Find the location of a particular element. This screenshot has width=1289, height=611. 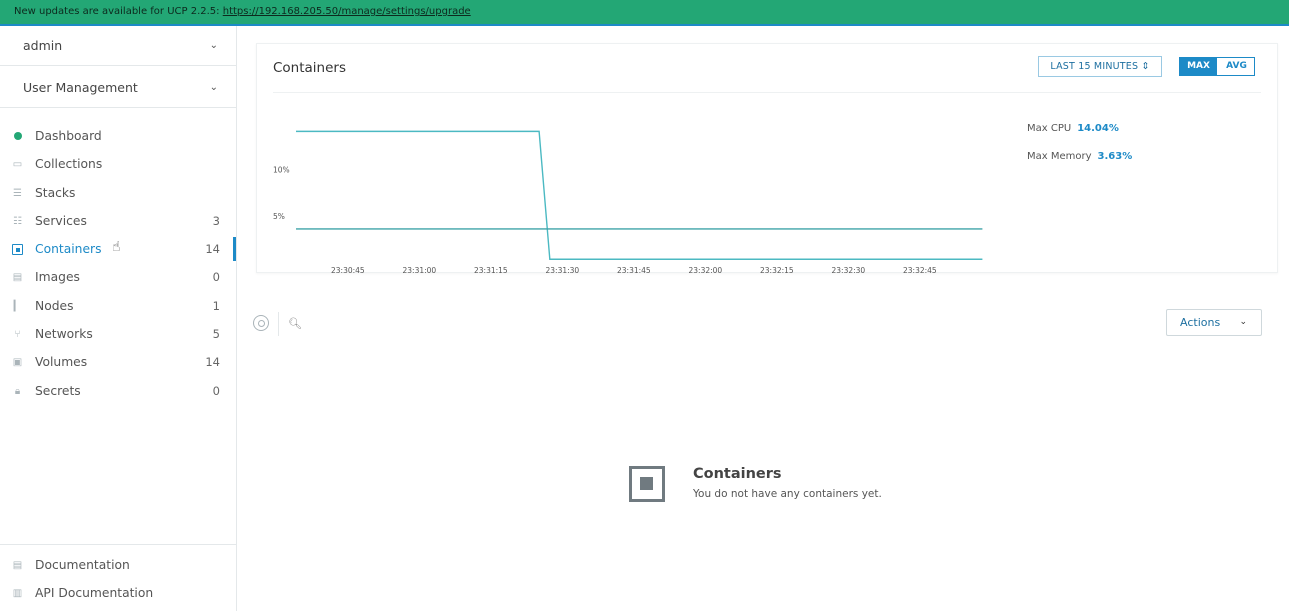

legend-memory: Max Memory 3.63% is located at coordinates (1079, 165).